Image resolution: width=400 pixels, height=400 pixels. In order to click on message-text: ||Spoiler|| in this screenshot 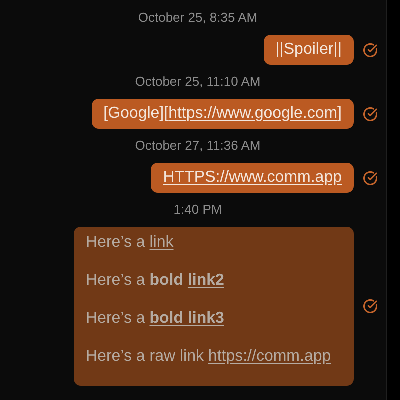, I will do `click(309, 49)`.